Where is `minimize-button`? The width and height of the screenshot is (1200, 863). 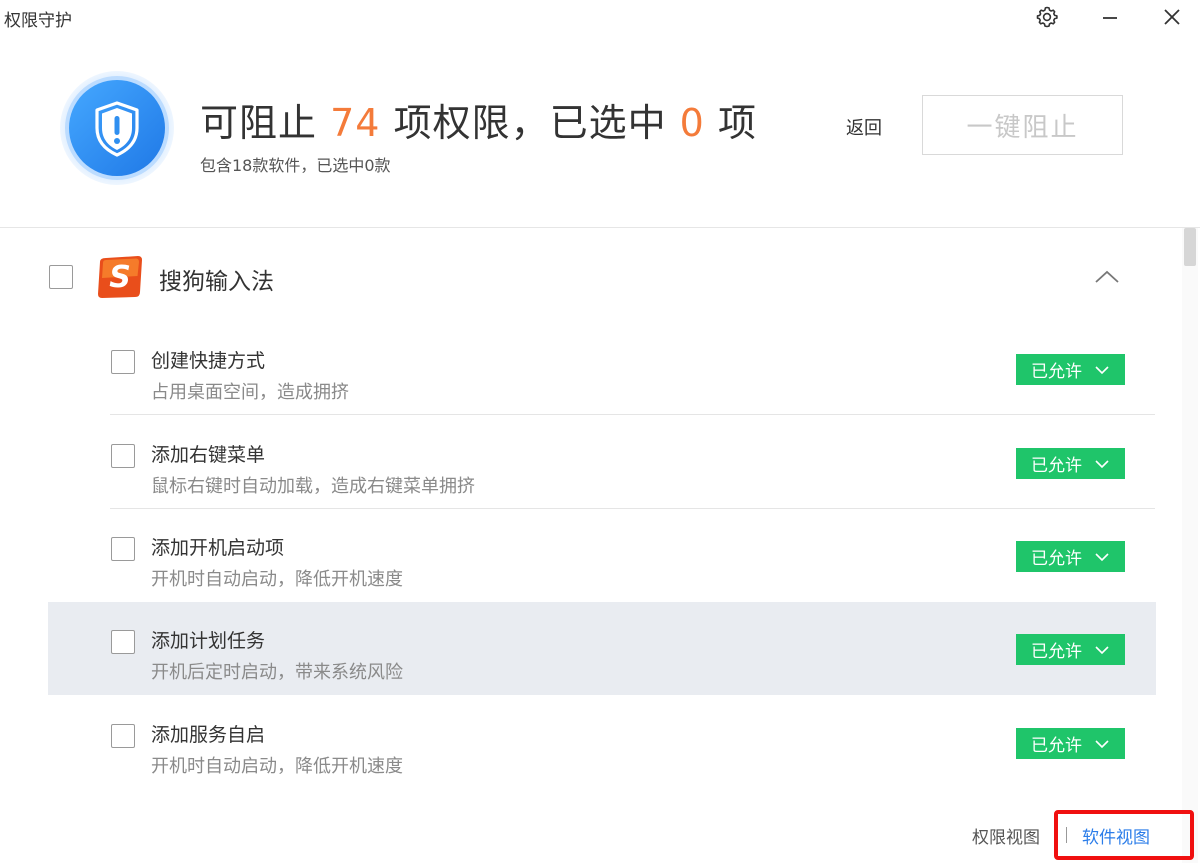
minimize-button is located at coordinates (1110, 17).